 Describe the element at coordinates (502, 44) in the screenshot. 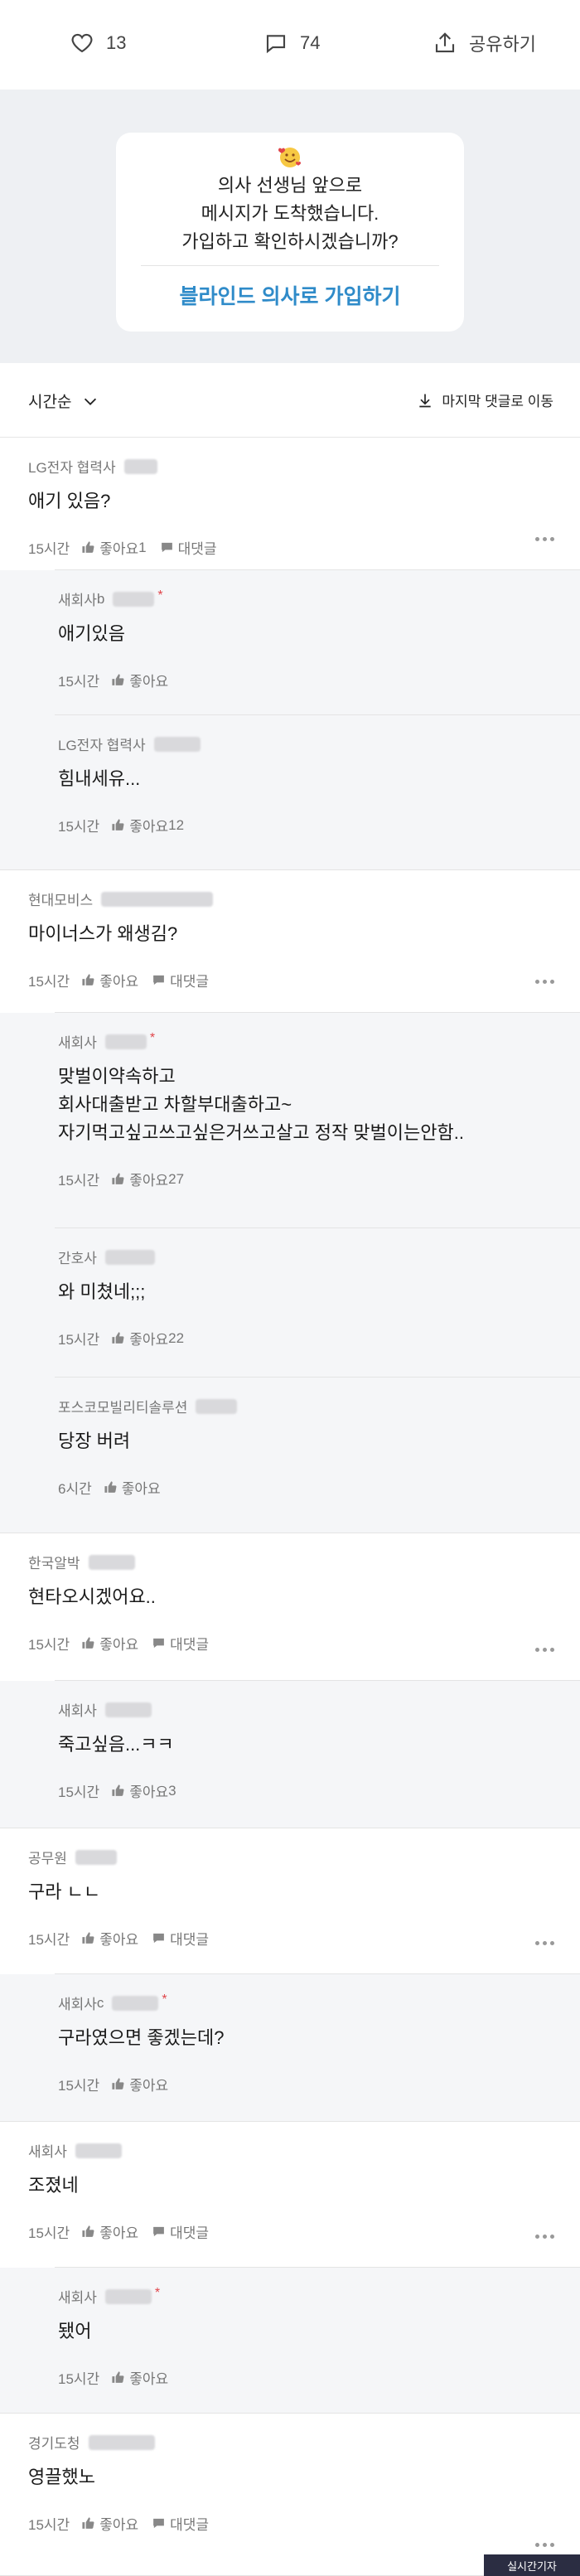

I see `share-label: 공유하기` at that location.